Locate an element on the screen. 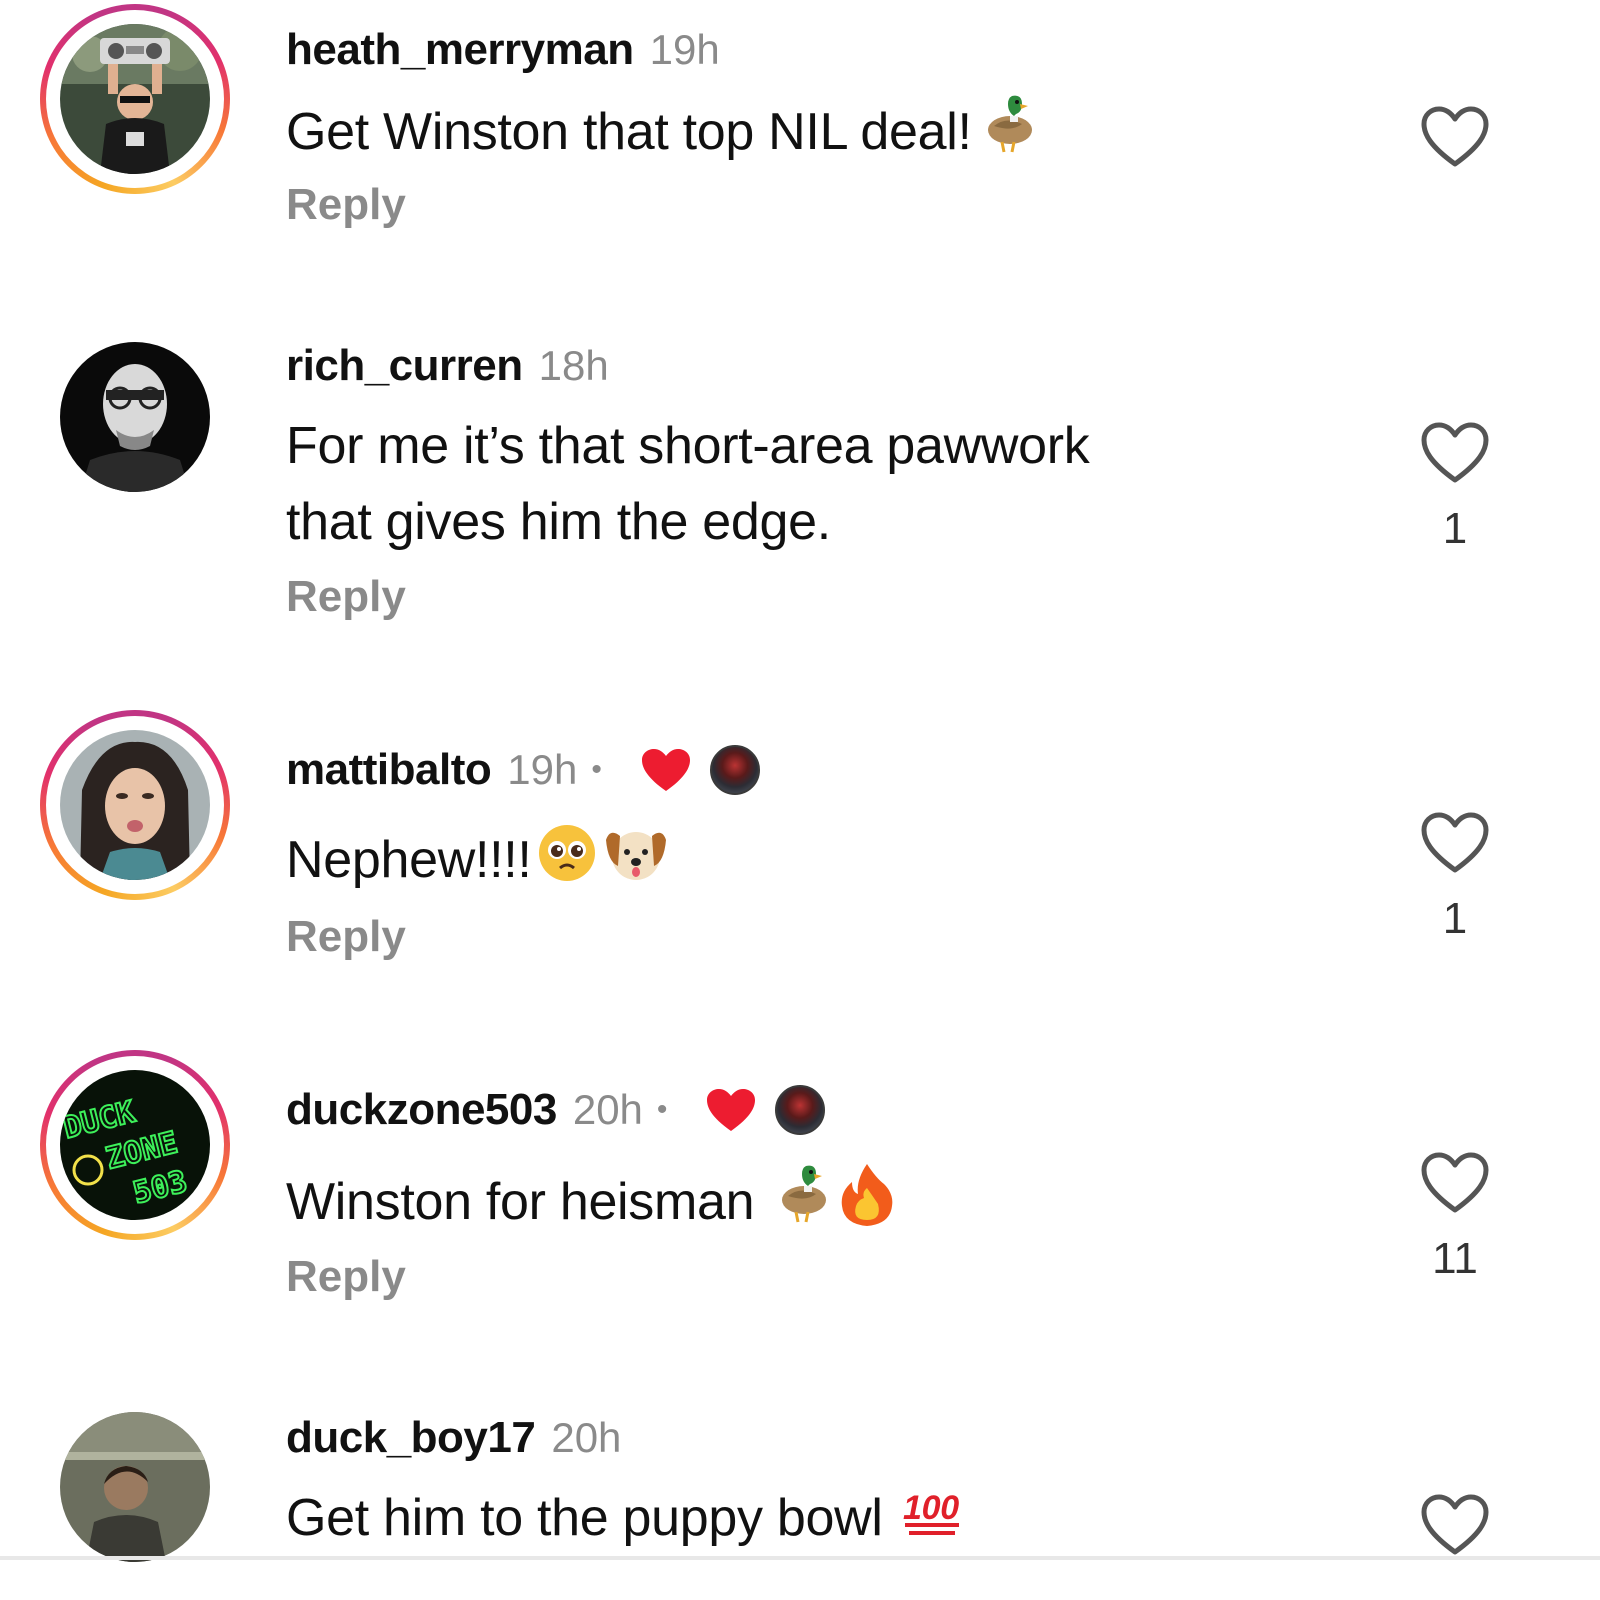  dog-face-emoji is located at coordinates (636, 863).